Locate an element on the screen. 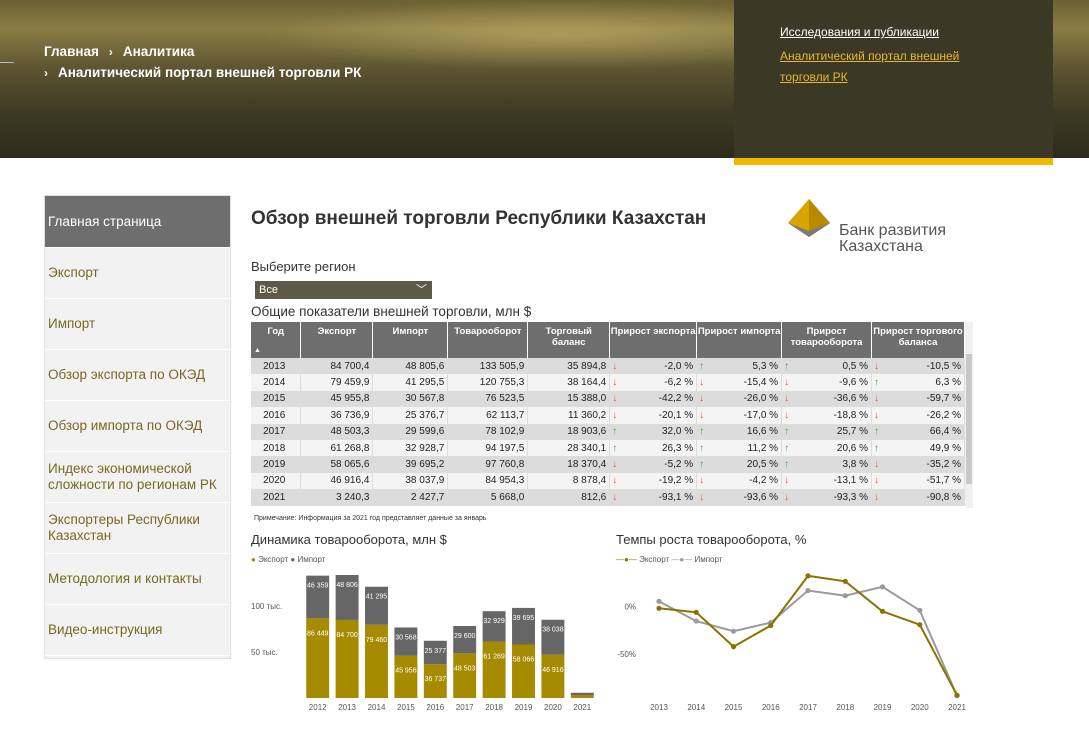 Image resolution: width=1089 pixels, height=736 pixels. table-cell-import: 30 567,8 is located at coordinates (410, 399).